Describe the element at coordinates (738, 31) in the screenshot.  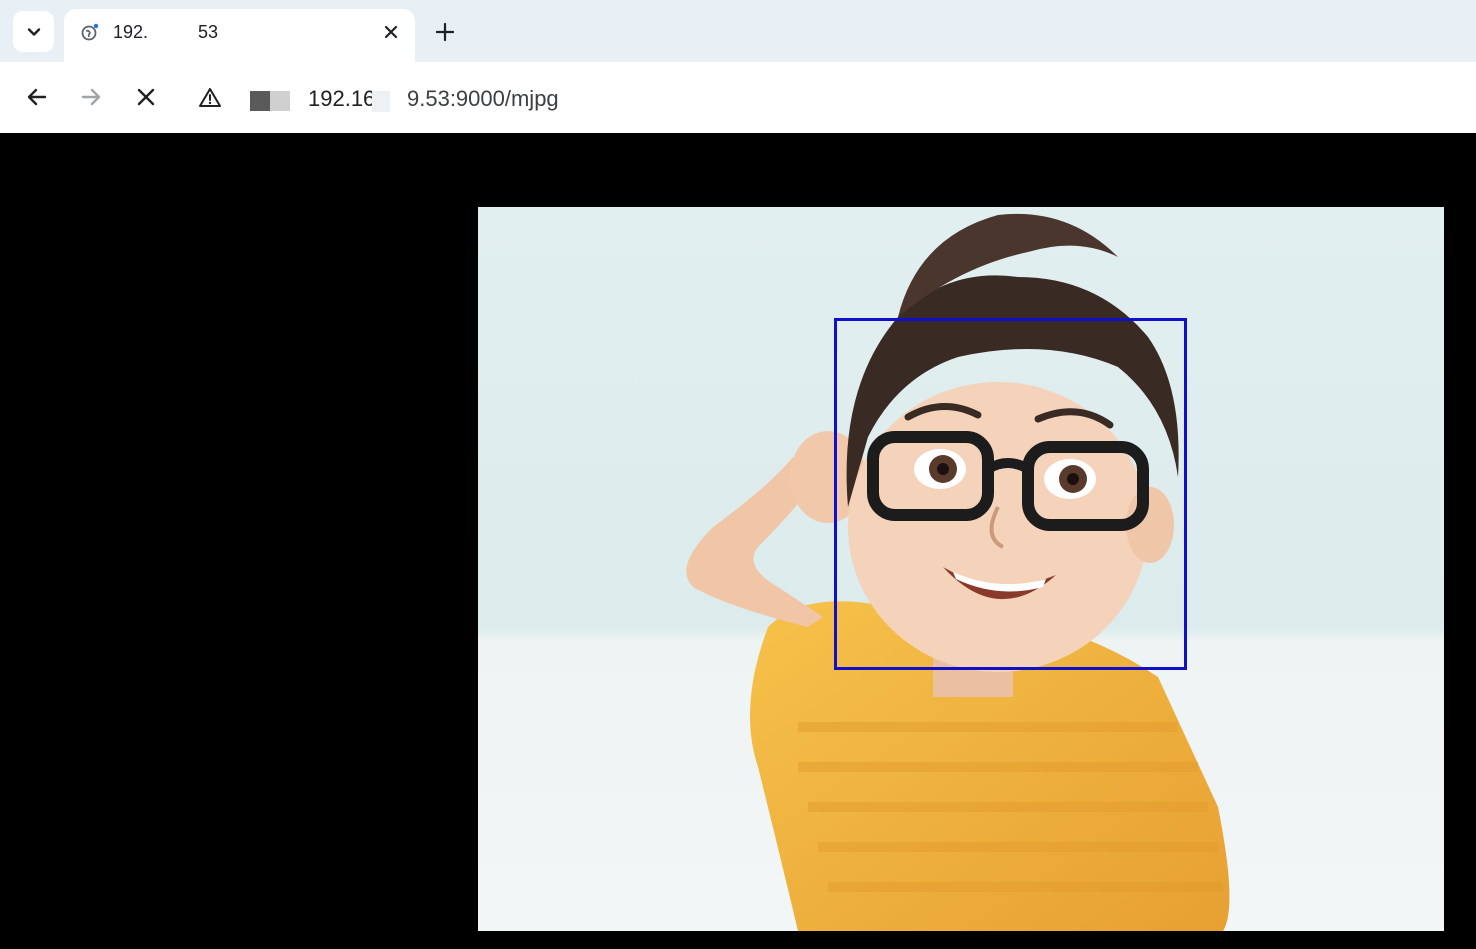
I see `tab-strip: 192. 53` at that location.